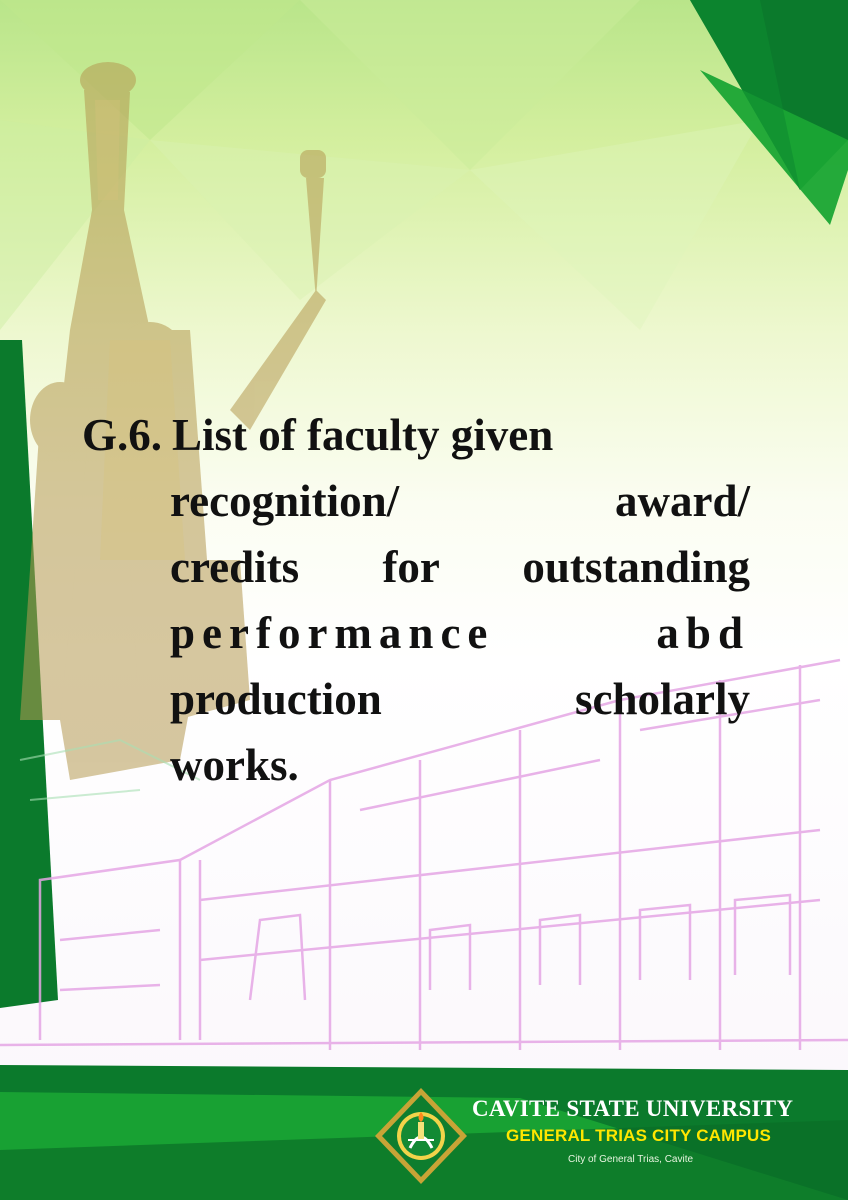 This screenshot has width=848, height=1200. I want to click on title-line-4: performance abd, so click(460, 633).